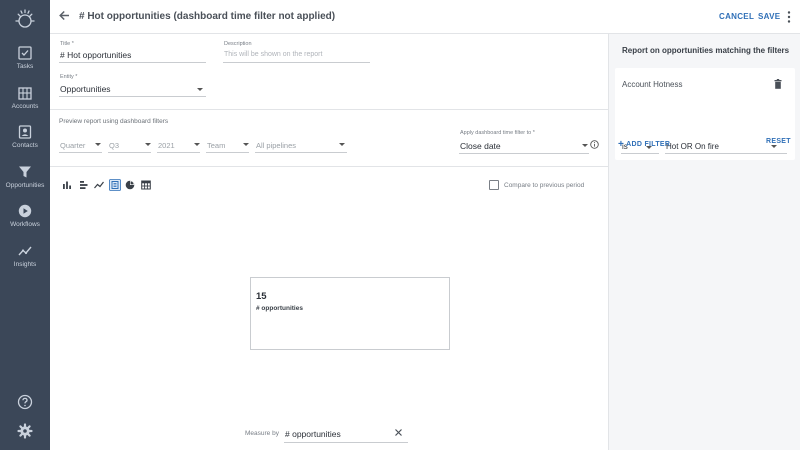  Describe the element at coordinates (25, 431) in the screenshot. I see `settings-icon` at that location.